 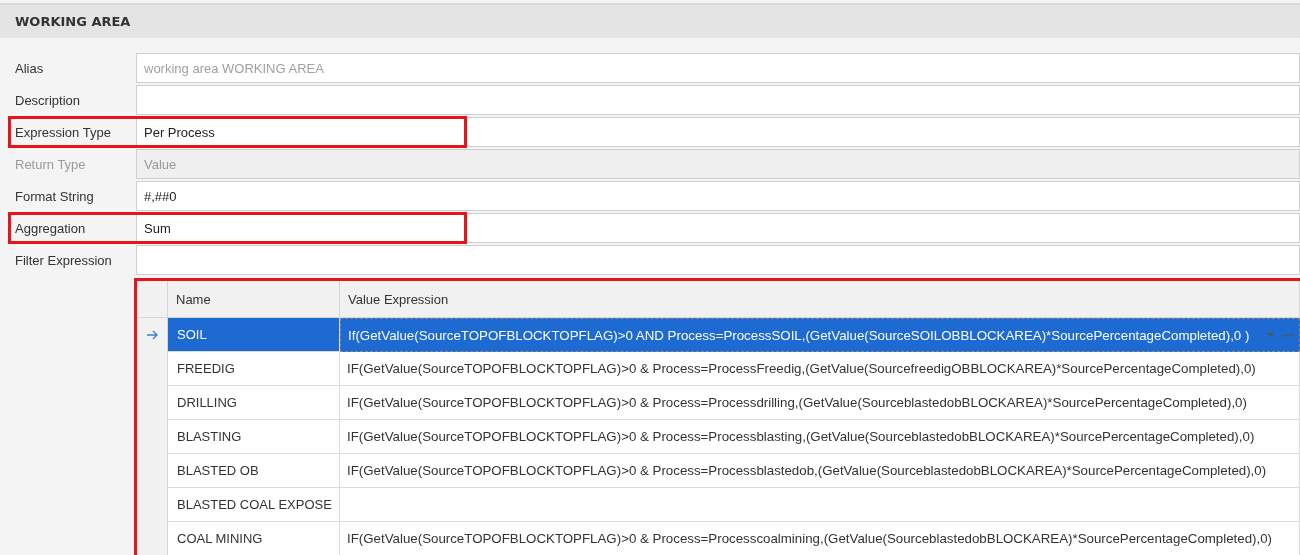 I want to click on expression-editor: If(GetValue(SourceTOPOFBLOCKTOPFLAG)>0 AND Process=ProcessSOIL,(GetValue(SourceSOILOBBLOCKAREA)*SourcePercentageCompleted),0 ), so click(x=820, y=335).